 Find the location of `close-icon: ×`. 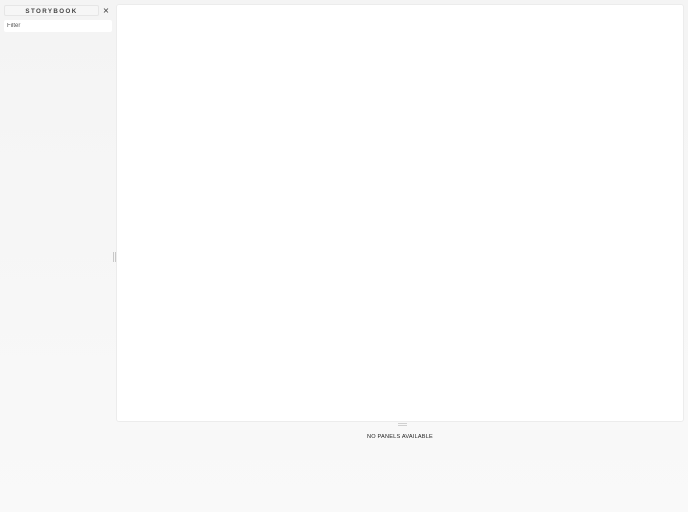

close-icon: × is located at coordinates (106, 11).